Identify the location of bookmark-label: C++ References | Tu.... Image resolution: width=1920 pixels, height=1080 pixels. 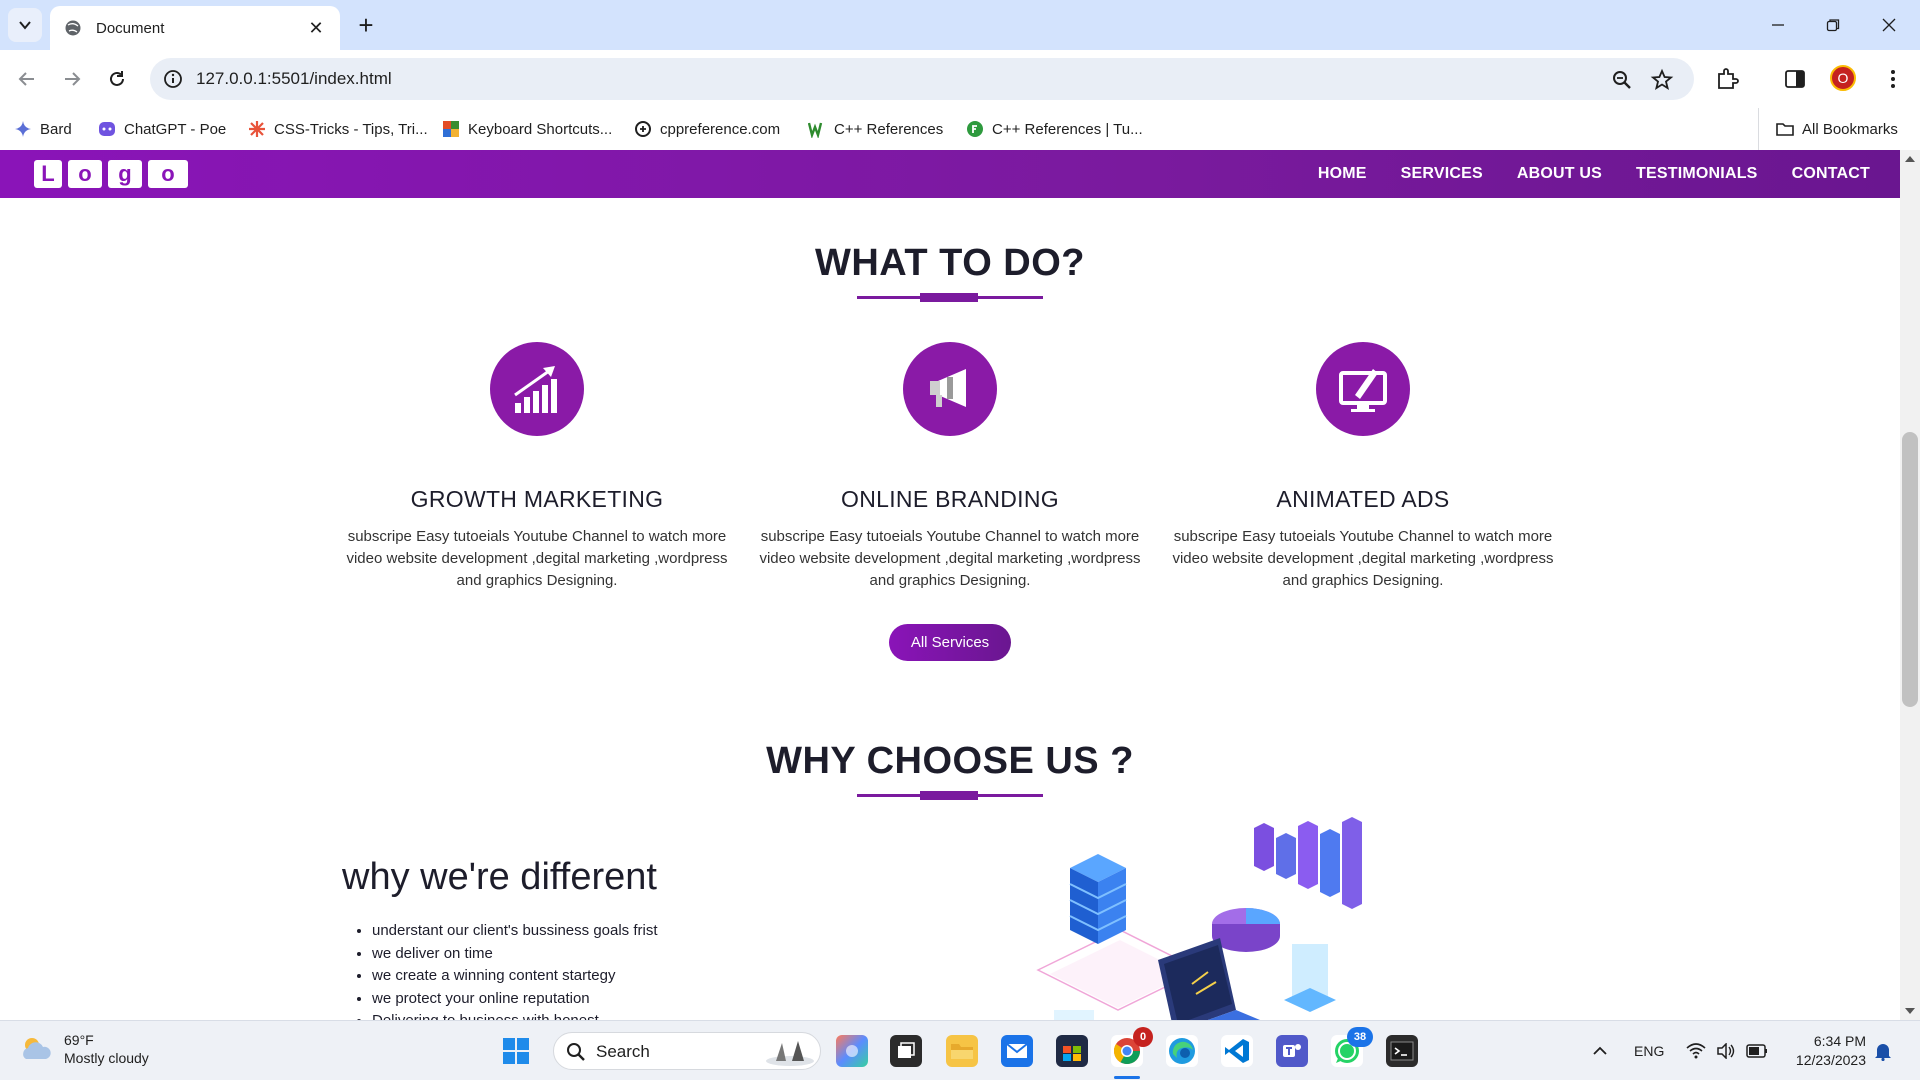
(1067, 129).